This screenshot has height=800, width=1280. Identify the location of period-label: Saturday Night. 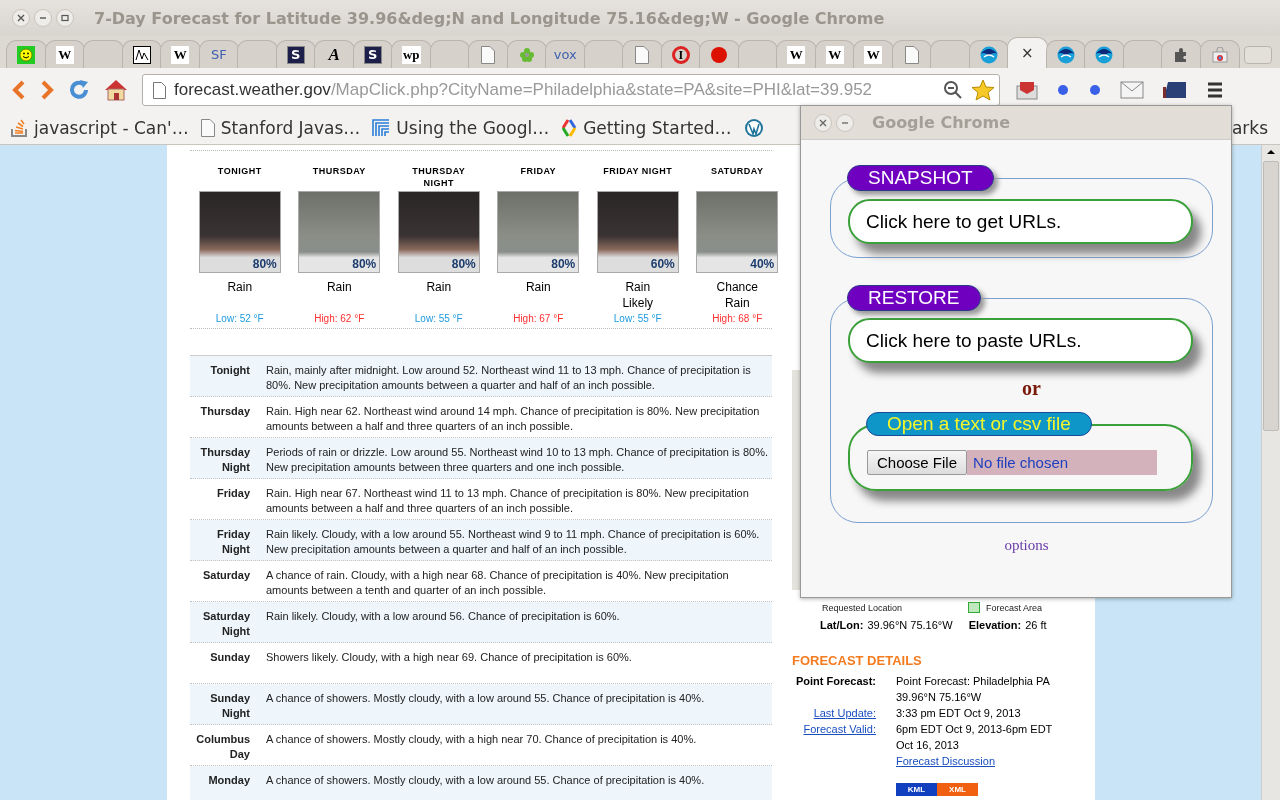
(225, 624).